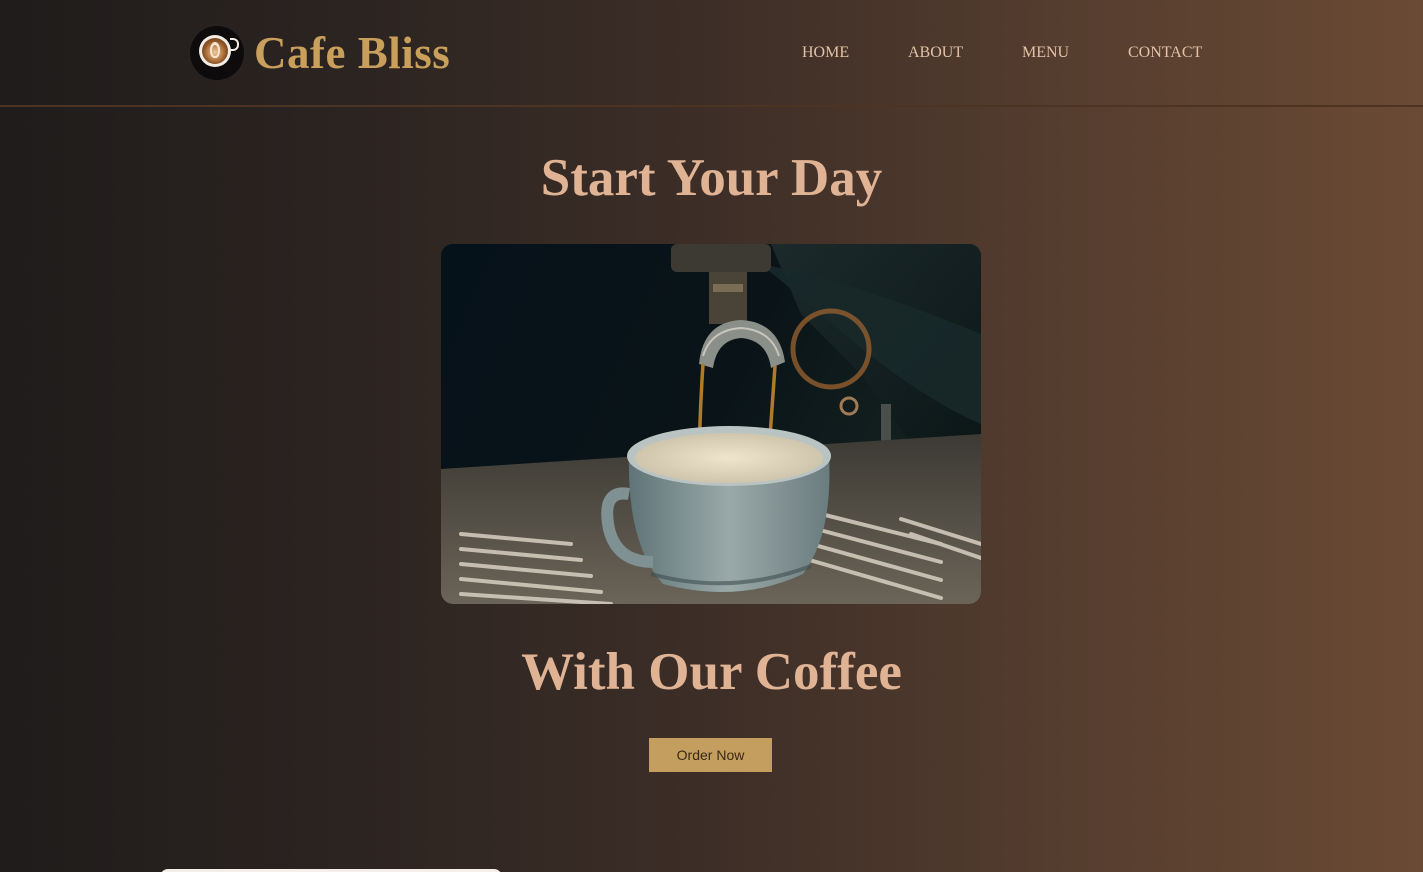 This screenshot has height=872, width=1423. What do you see at coordinates (711, 672) in the screenshot?
I see `hero-heading-bottom: With Our Coffee` at bounding box center [711, 672].